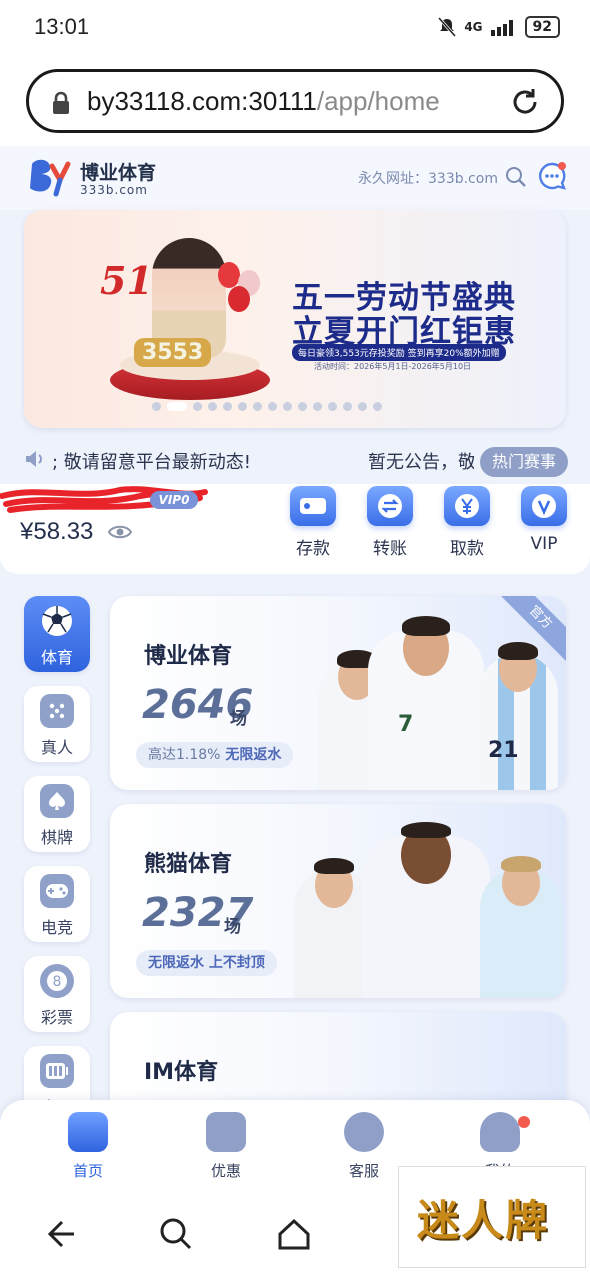 Image resolution: width=590 pixels, height=1280 pixels. Describe the element at coordinates (57, 711) in the screenshot. I see `dice-icon` at that location.